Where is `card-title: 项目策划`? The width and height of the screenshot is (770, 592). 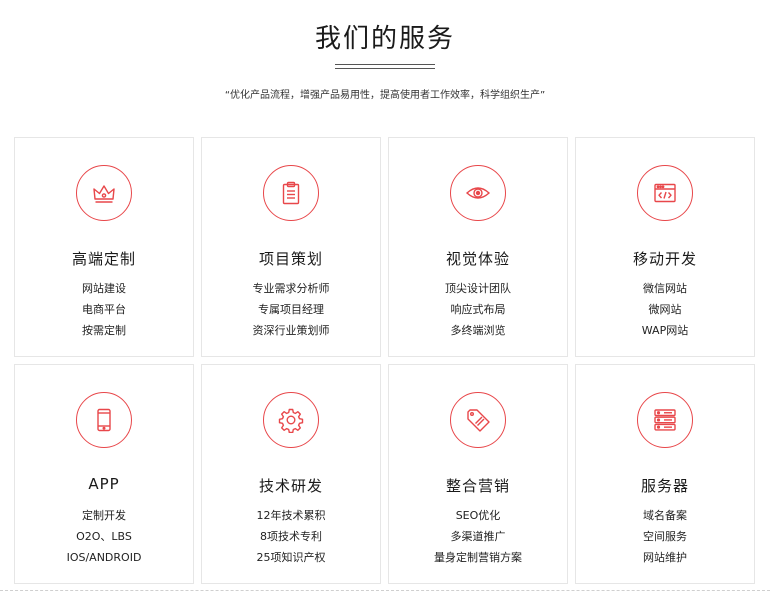 card-title: 项目策划 is located at coordinates (290, 259).